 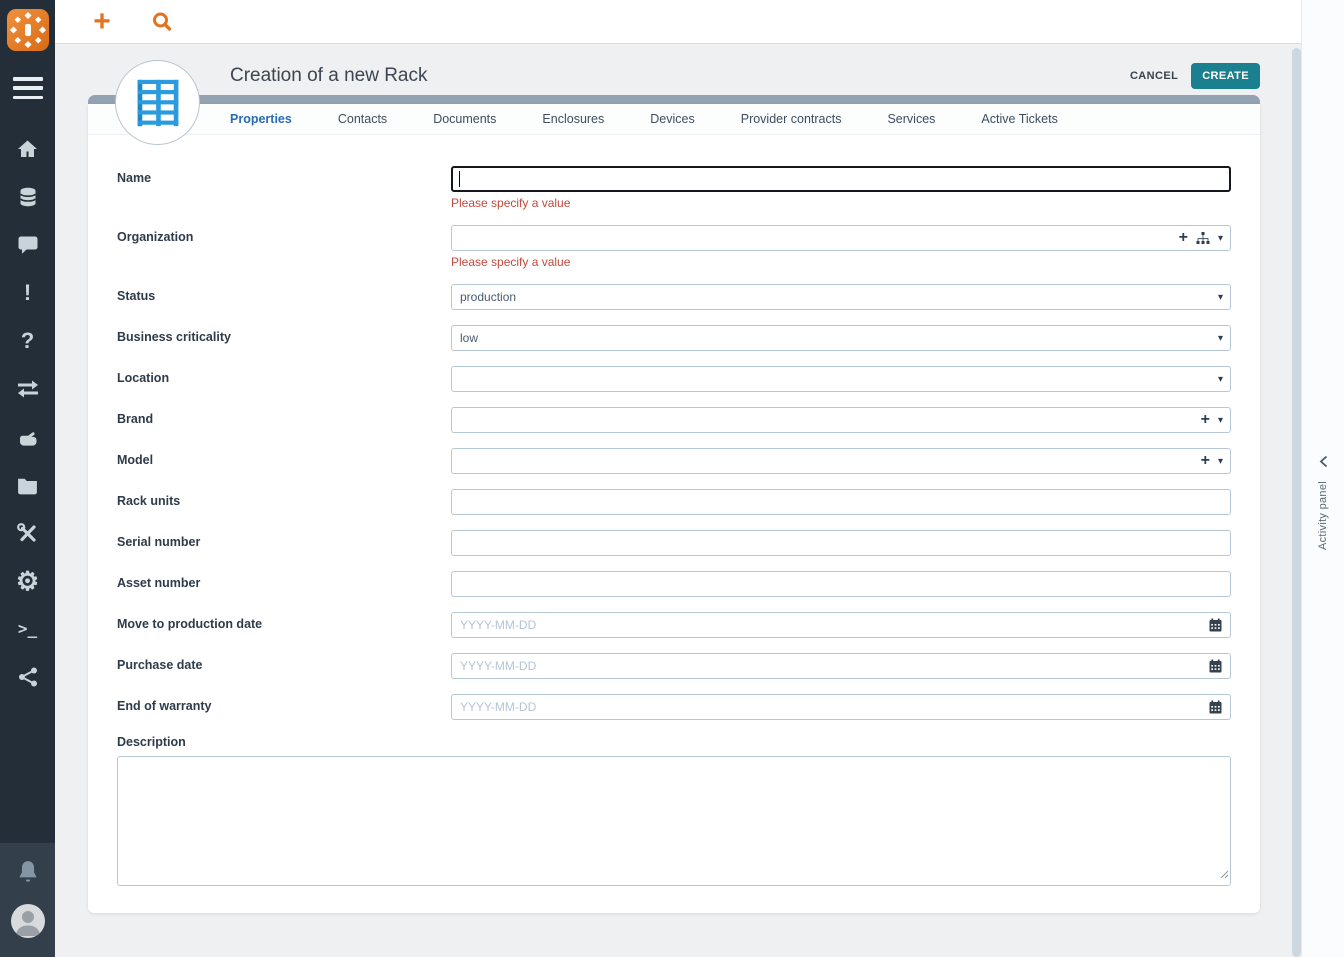 What do you see at coordinates (791, 119) in the screenshot?
I see `tab-provider-contracts: Provider contracts` at bounding box center [791, 119].